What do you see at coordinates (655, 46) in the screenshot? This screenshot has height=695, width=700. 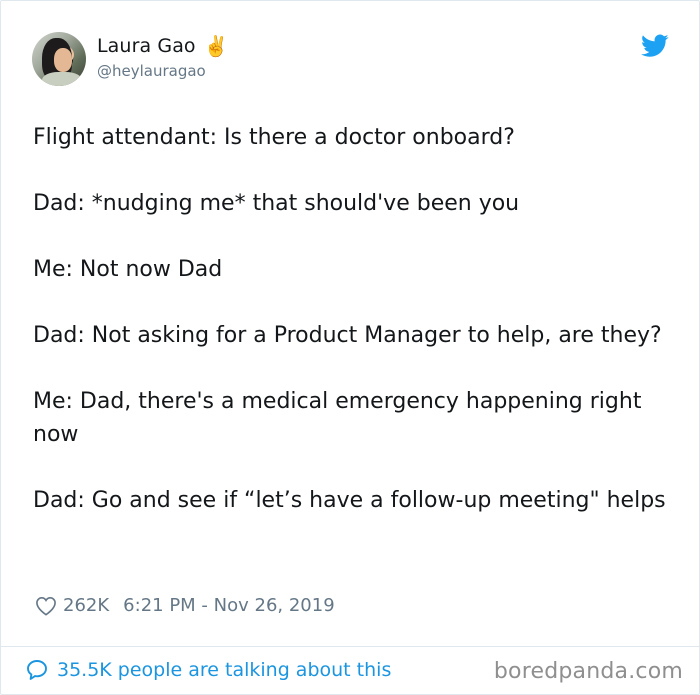 I see `twitter-bird-icon` at bounding box center [655, 46].